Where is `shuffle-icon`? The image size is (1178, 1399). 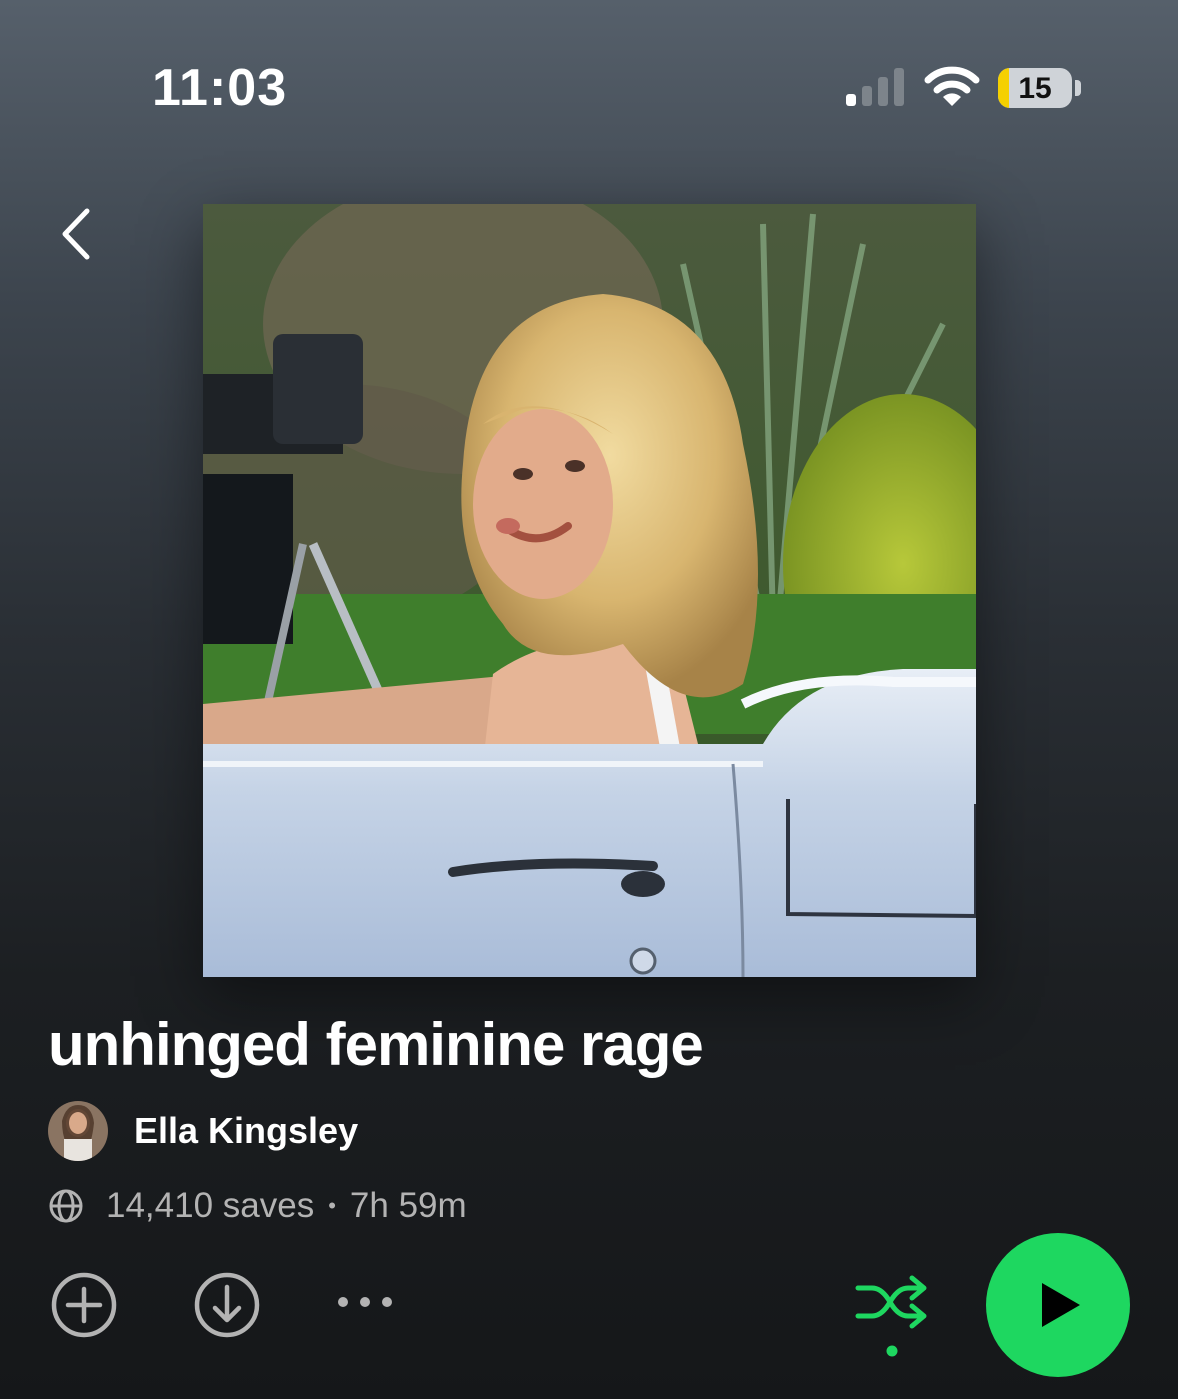
shuffle-icon is located at coordinates (891, 1316).